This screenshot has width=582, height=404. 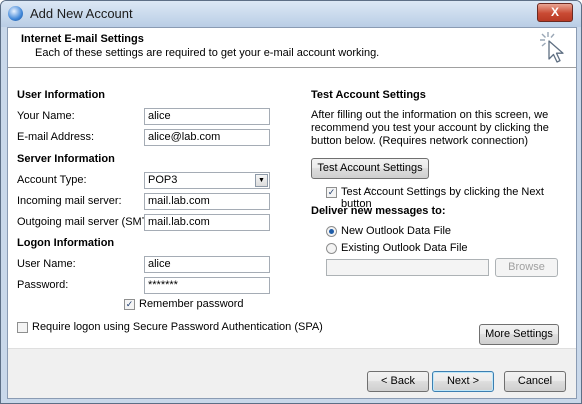 What do you see at coordinates (463, 381) in the screenshot?
I see `next-button: Next >` at bounding box center [463, 381].